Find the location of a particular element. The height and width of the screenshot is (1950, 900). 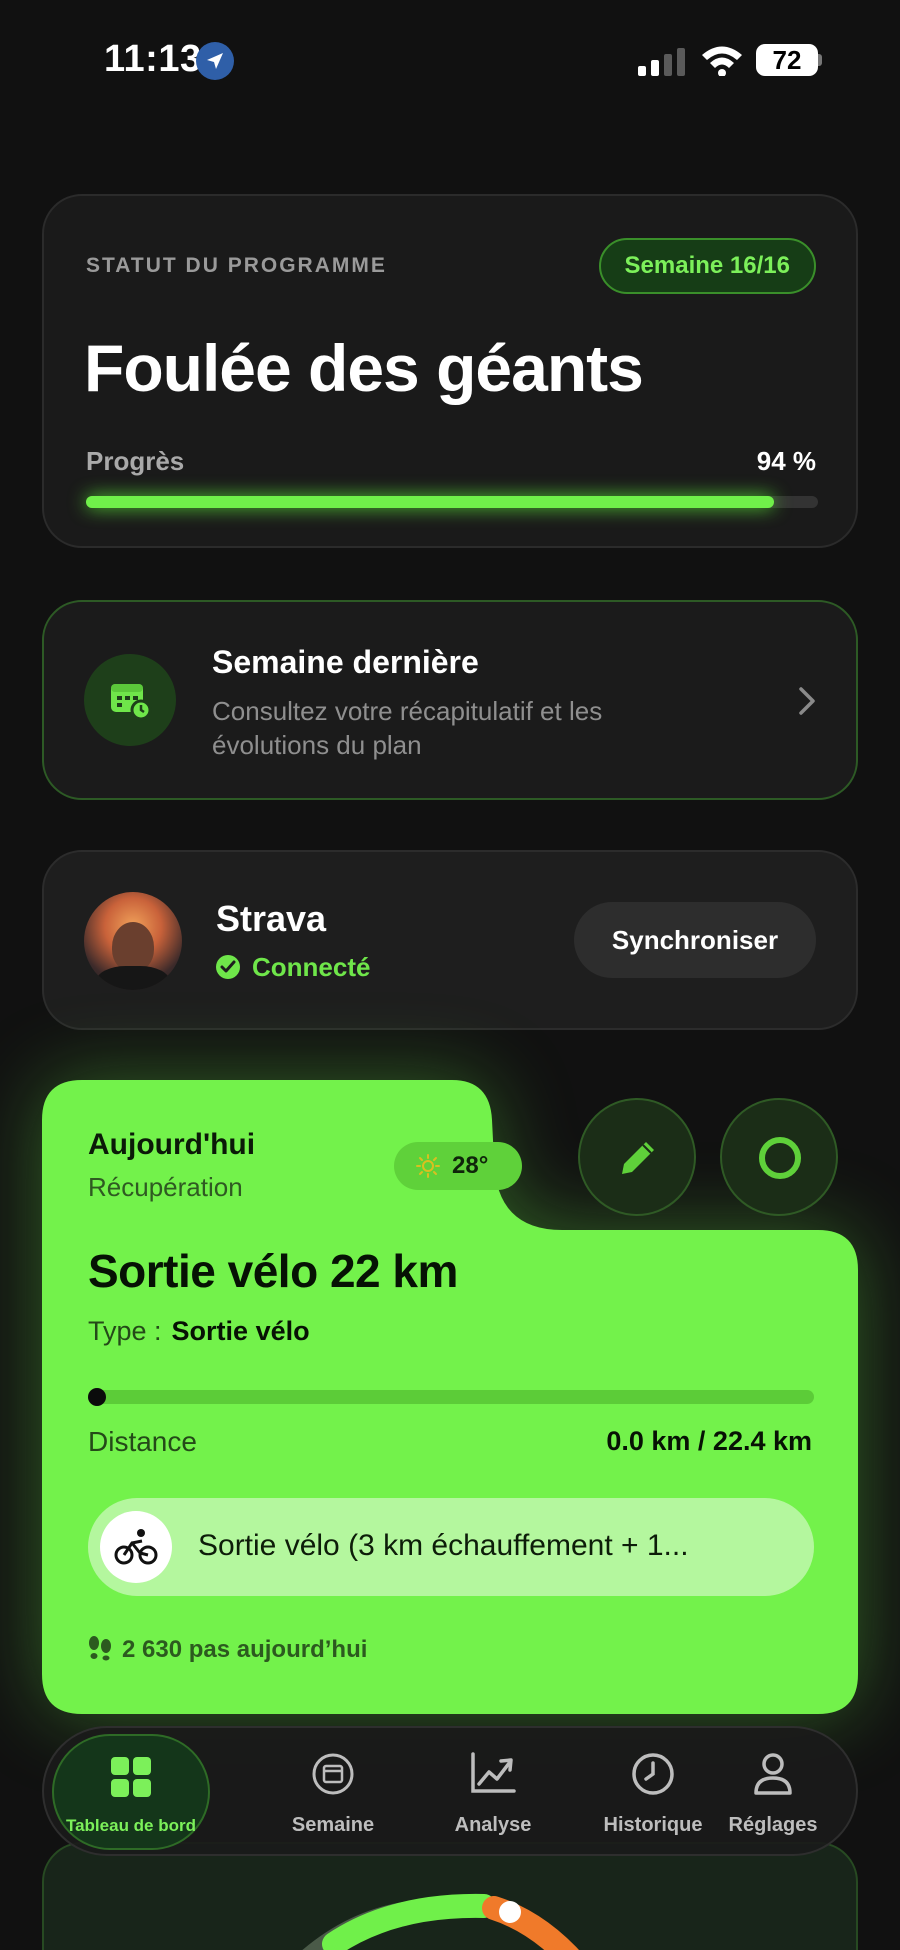

distance-progress-bar is located at coordinates (451, 1397).